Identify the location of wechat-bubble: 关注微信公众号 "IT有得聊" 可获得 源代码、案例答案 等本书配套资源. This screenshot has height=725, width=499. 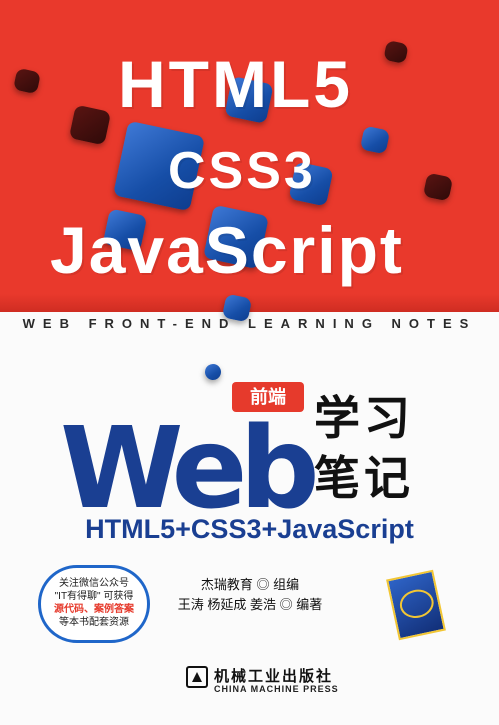
(94, 604).